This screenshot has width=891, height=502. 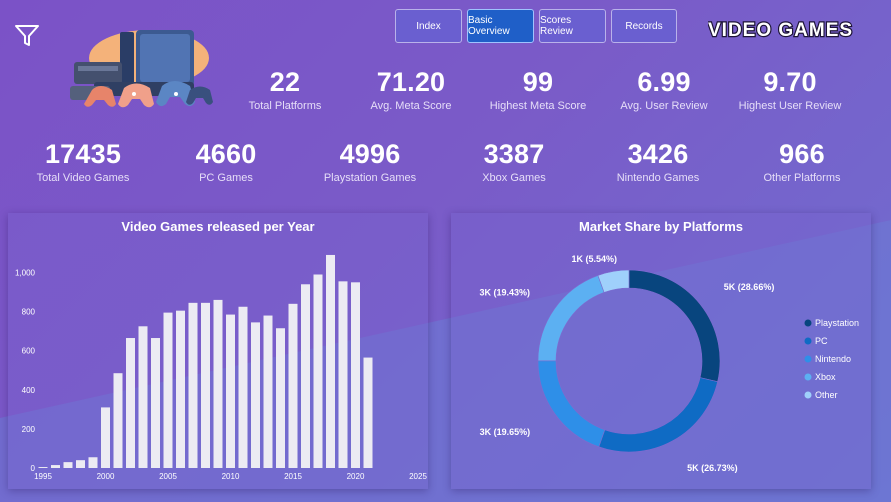 I want to click on kpi-avg-user-review: 6.99 Avg. User Review, so click(x=664, y=89).